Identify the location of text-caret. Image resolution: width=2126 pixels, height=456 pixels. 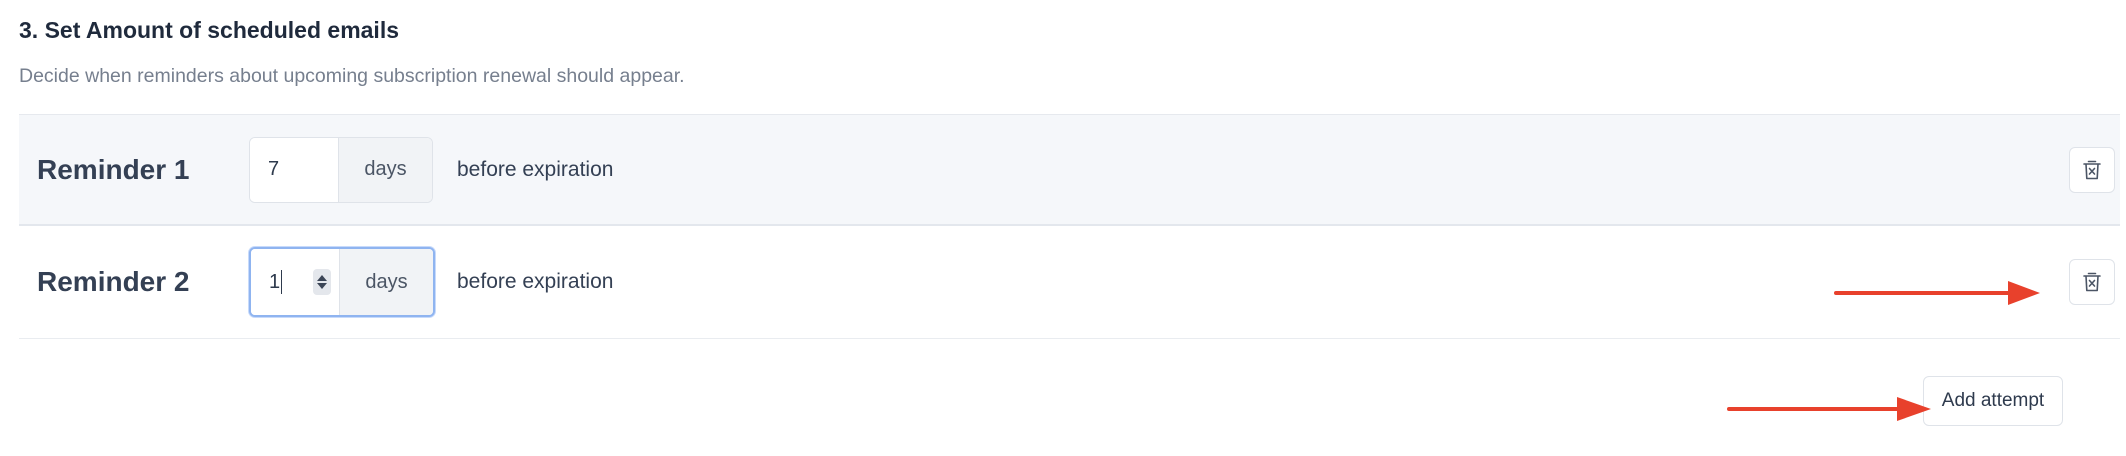
(282, 282).